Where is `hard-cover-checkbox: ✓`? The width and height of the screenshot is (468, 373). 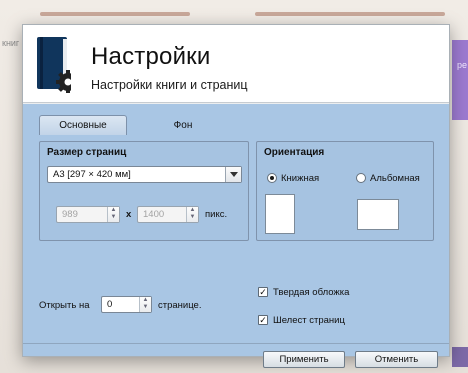 hard-cover-checkbox: ✓ is located at coordinates (263, 292).